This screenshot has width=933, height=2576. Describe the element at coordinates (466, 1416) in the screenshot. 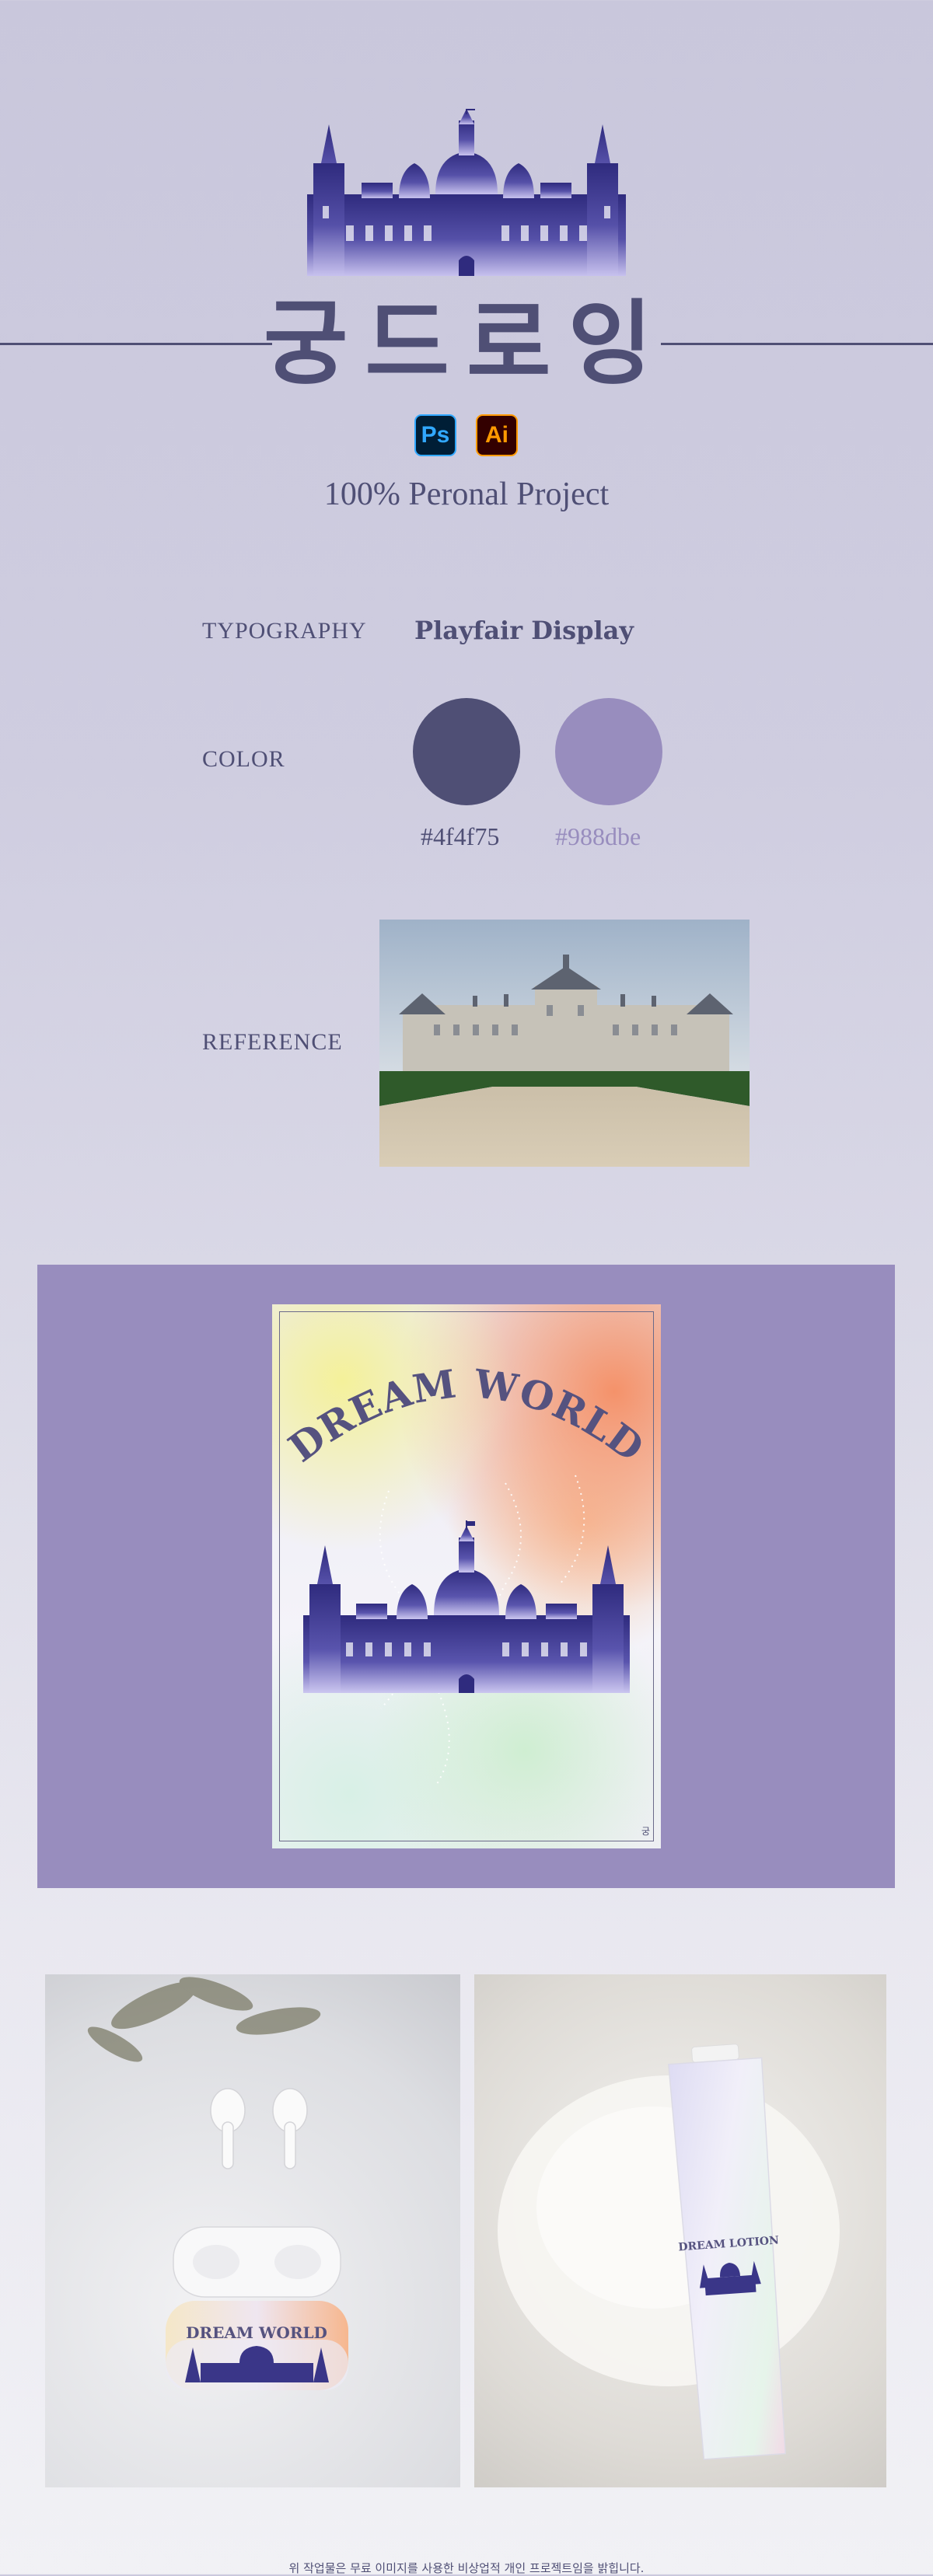

I see `poster-title: DREAM WORLD` at that location.